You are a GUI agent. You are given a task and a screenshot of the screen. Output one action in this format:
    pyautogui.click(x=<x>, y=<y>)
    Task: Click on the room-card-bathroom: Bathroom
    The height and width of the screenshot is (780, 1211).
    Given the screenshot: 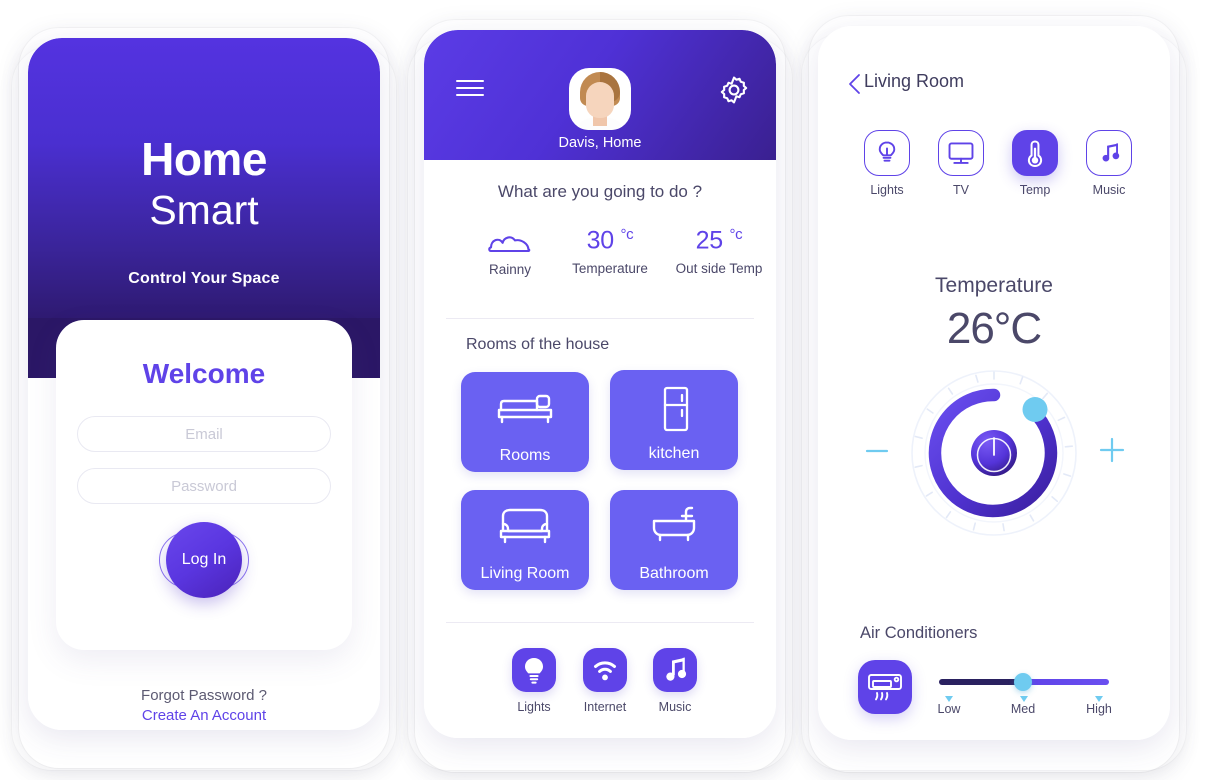 What is the action you would take?
    pyautogui.click(x=674, y=540)
    